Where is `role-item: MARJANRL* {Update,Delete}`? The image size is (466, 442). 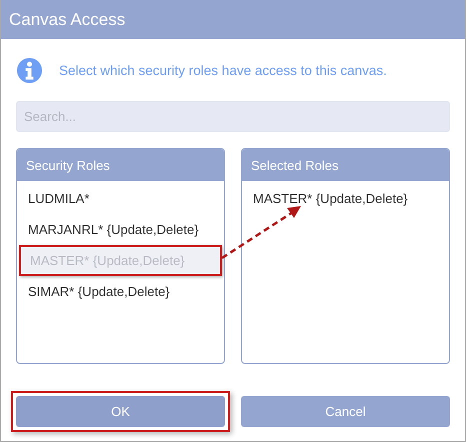 role-item: MARJANRL* {Update,Delete} is located at coordinates (120, 229).